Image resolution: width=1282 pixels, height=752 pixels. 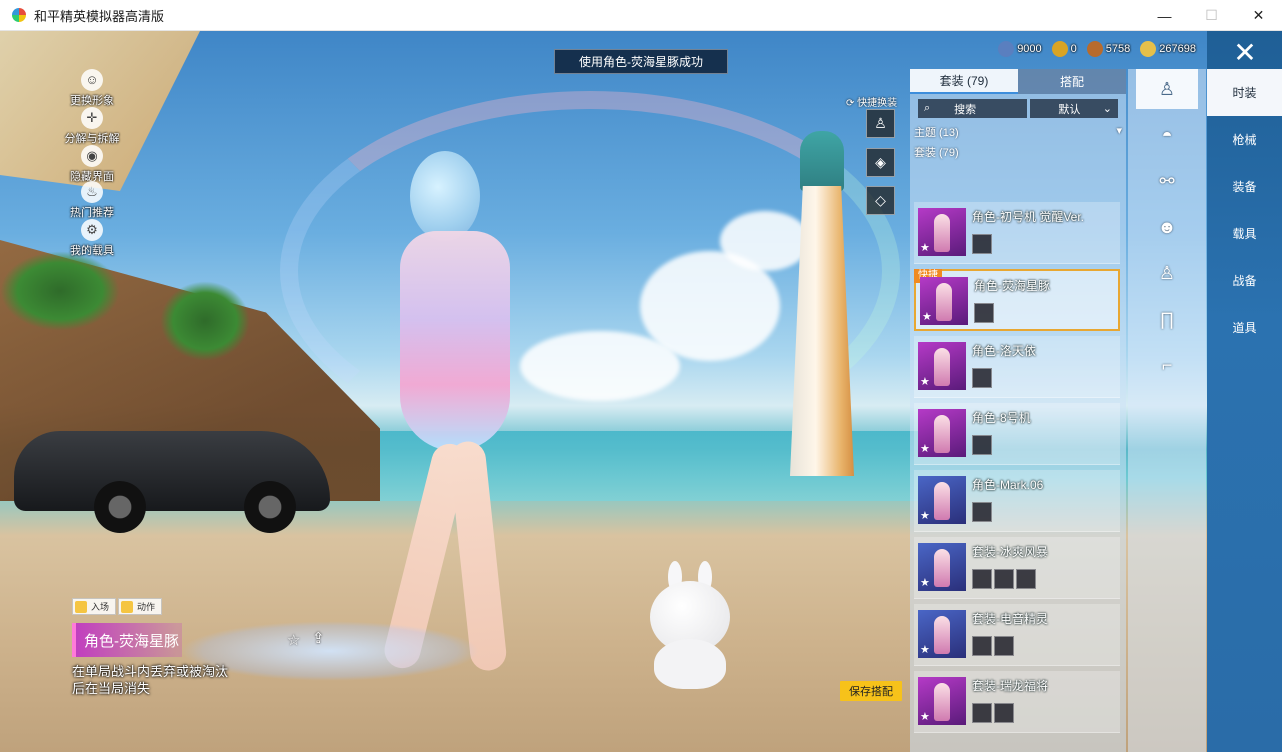 What do you see at coordinates (1245, 52) in the screenshot?
I see `close-icon: ✕` at bounding box center [1245, 52].